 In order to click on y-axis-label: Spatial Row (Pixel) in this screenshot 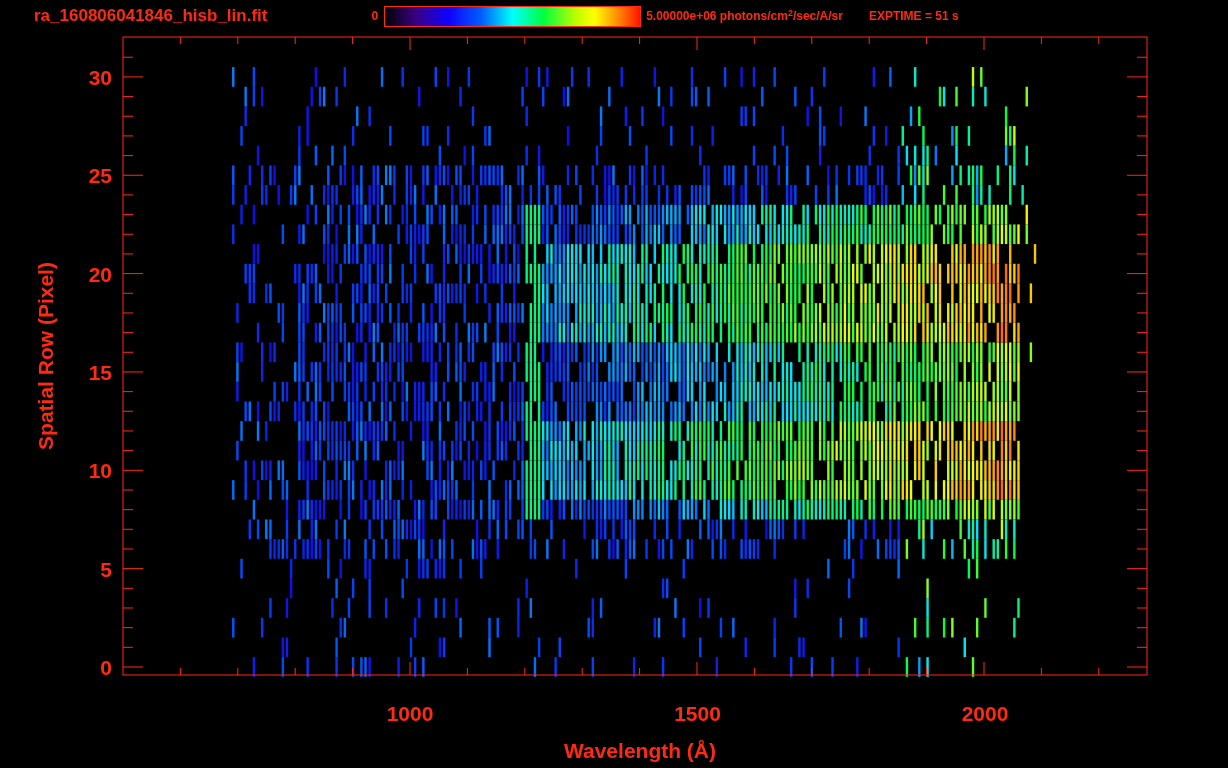, I will do `click(45, 356)`.